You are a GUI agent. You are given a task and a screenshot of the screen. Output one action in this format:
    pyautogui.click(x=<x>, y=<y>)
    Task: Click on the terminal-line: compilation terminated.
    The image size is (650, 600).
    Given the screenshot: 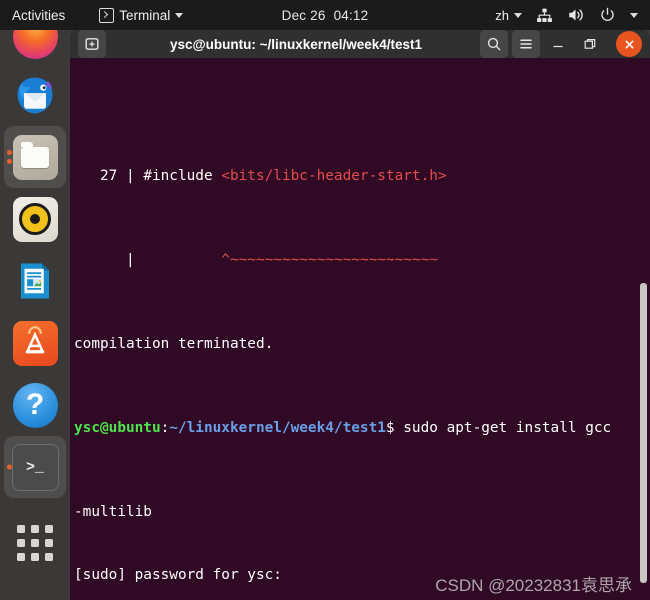 What is the action you would take?
    pyautogui.click(x=362, y=344)
    